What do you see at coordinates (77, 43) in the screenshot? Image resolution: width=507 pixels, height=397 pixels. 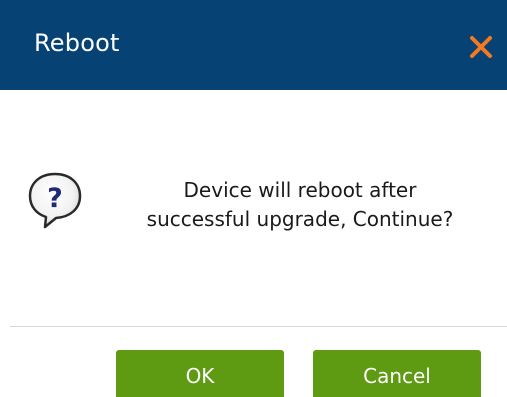 I see `dialog-title: Reboot` at bounding box center [77, 43].